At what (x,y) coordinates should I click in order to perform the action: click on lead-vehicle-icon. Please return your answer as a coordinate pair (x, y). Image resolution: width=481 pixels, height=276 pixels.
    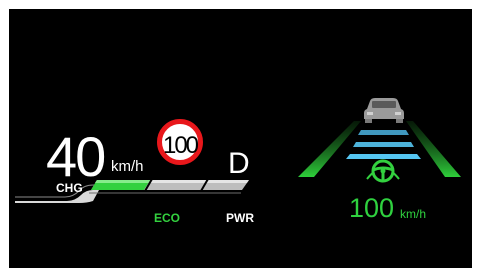
    Looking at the image, I should click on (384, 110).